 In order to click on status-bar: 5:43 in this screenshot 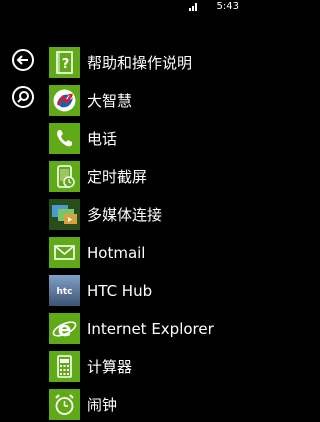, I will do `click(122, 8)`.